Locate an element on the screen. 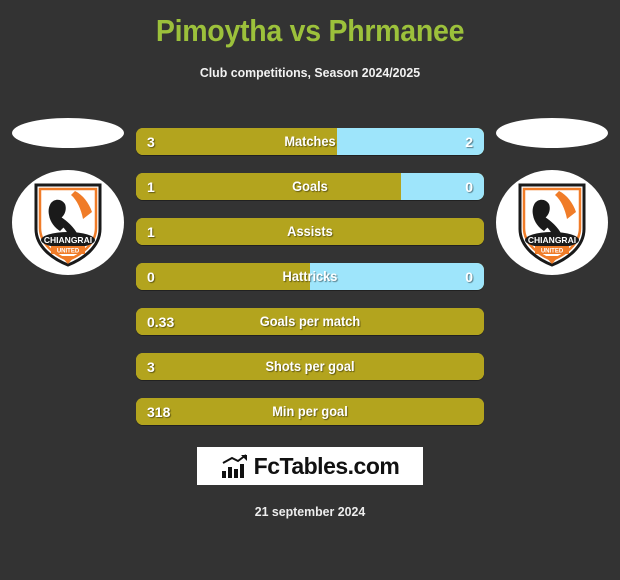 The height and width of the screenshot is (580, 620). stat-label: Hattricks is located at coordinates (310, 276).